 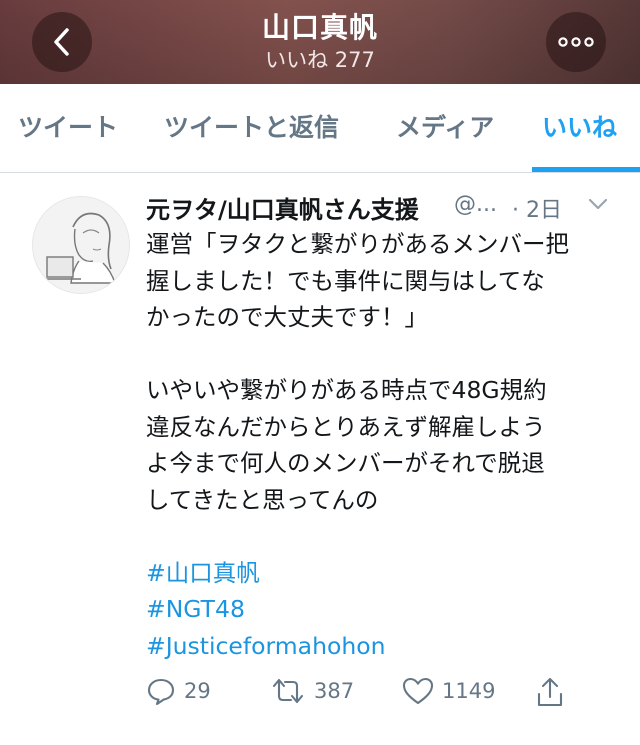 I want to click on hashtag-link: #NGT48, so click(x=381, y=609).